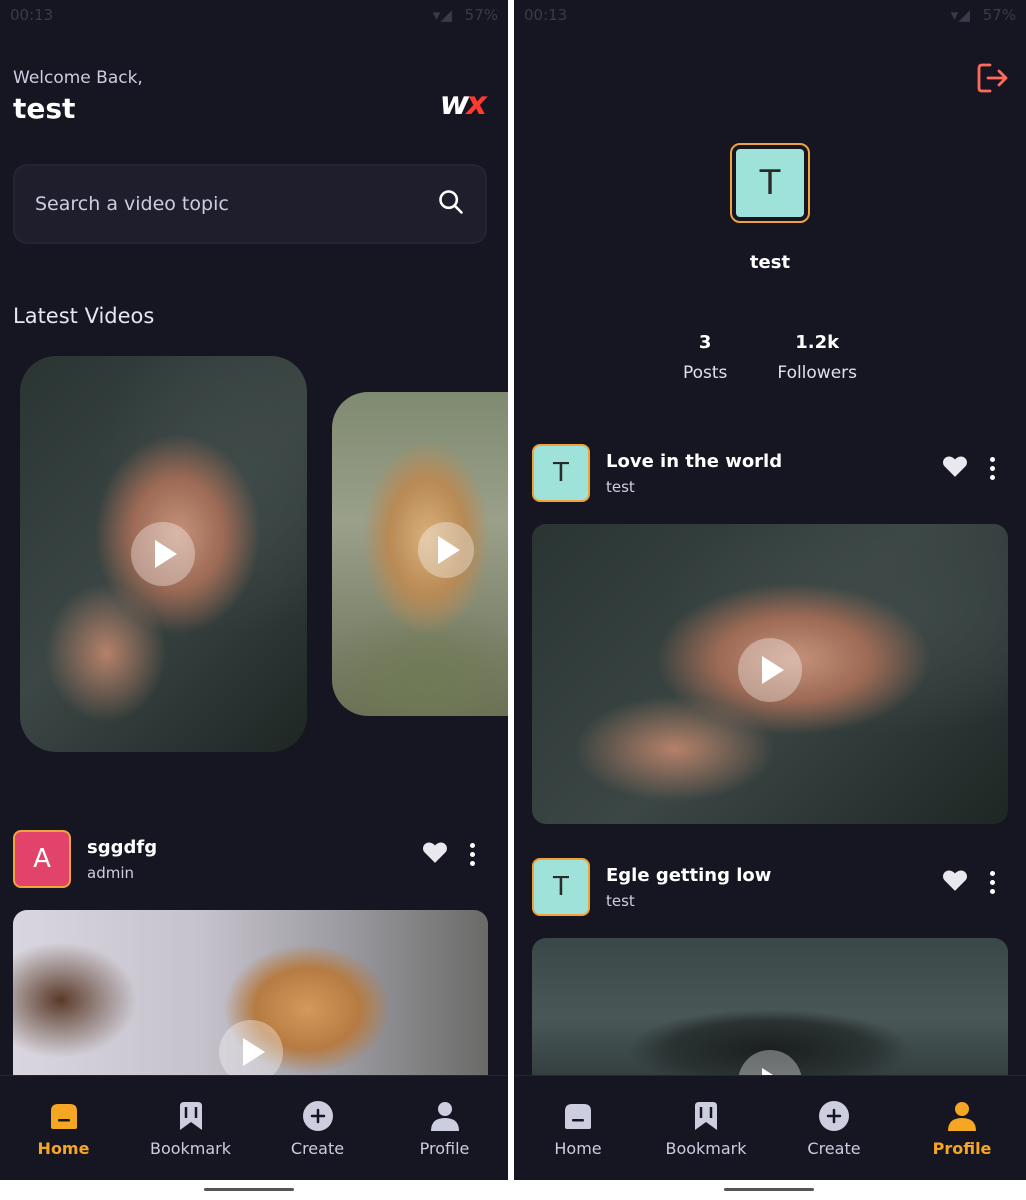  What do you see at coordinates (817, 373) in the screenshot?
I see `stat-label: Followers` at bounding box center [817, 373].